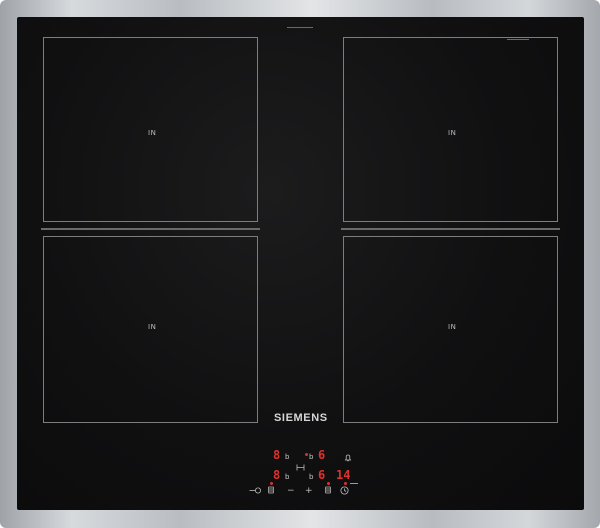 This screenshot has height=528, width=600. Describe the element at coordinates (309, 491) in the screenshot. I see `plus-button: +` at that location.